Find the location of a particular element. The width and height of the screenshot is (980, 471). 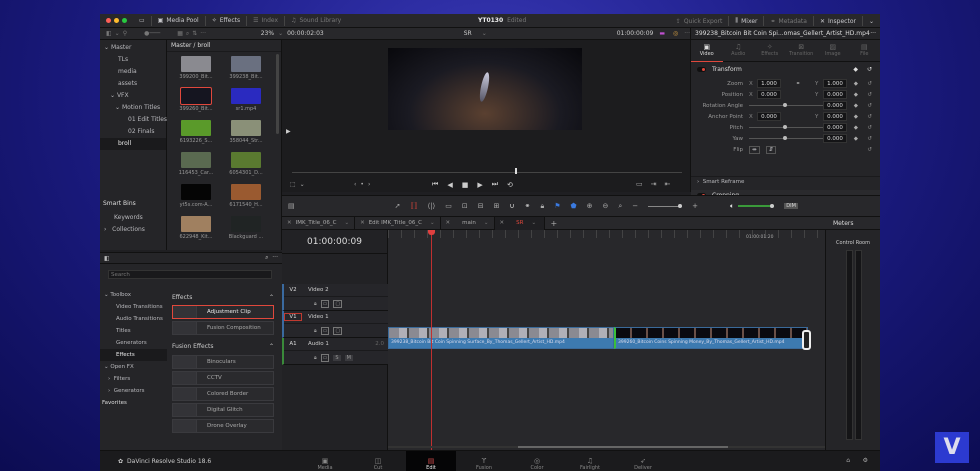

timeline-tab: ✕ SR ⌄ is located at coordinates (519, 223).